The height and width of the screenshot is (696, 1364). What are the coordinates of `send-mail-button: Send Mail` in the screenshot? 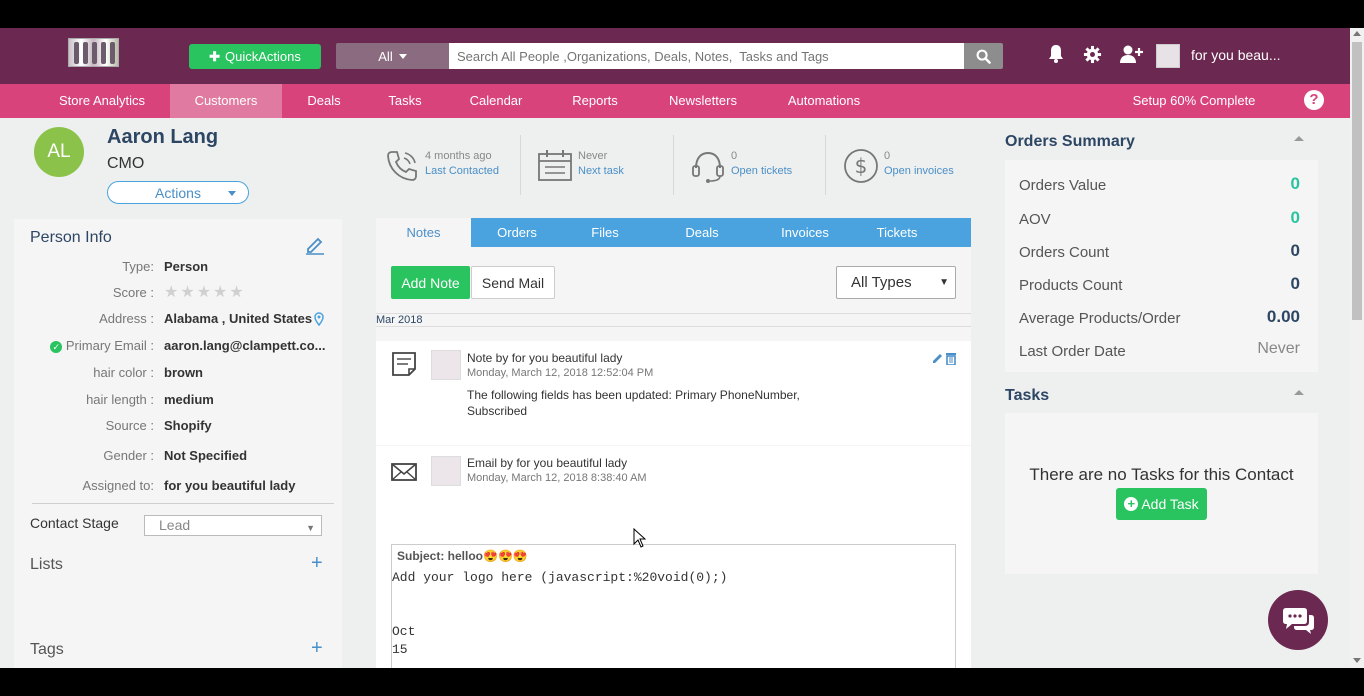 It's located at (513, 282).